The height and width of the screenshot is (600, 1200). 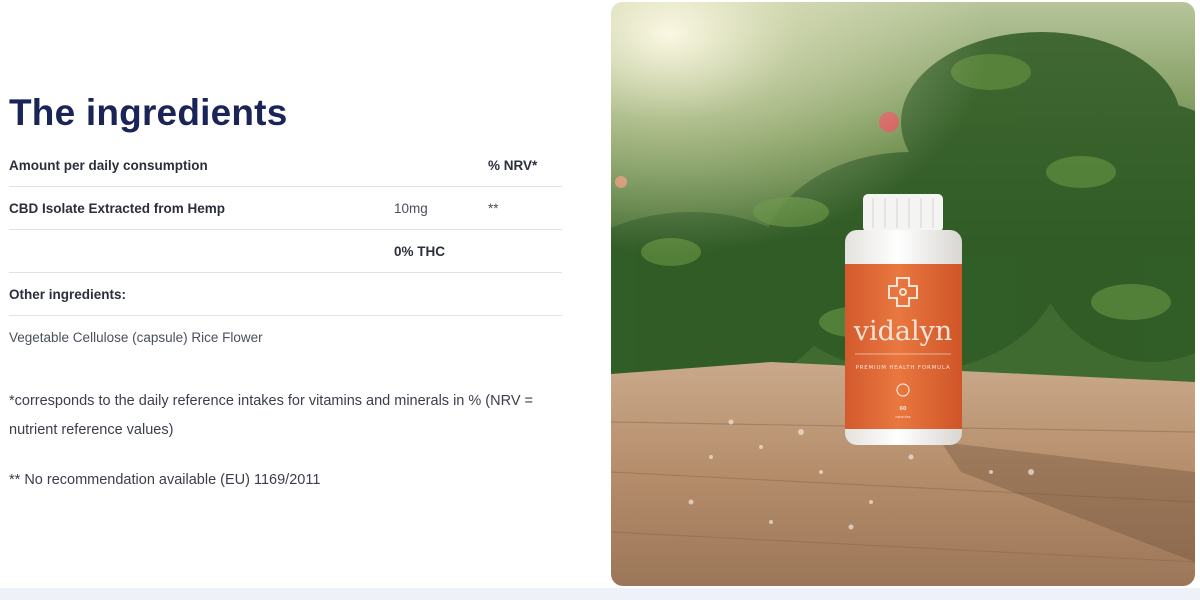 I want to click on thc-amount: 0% THC, so click(x=420, y=251).